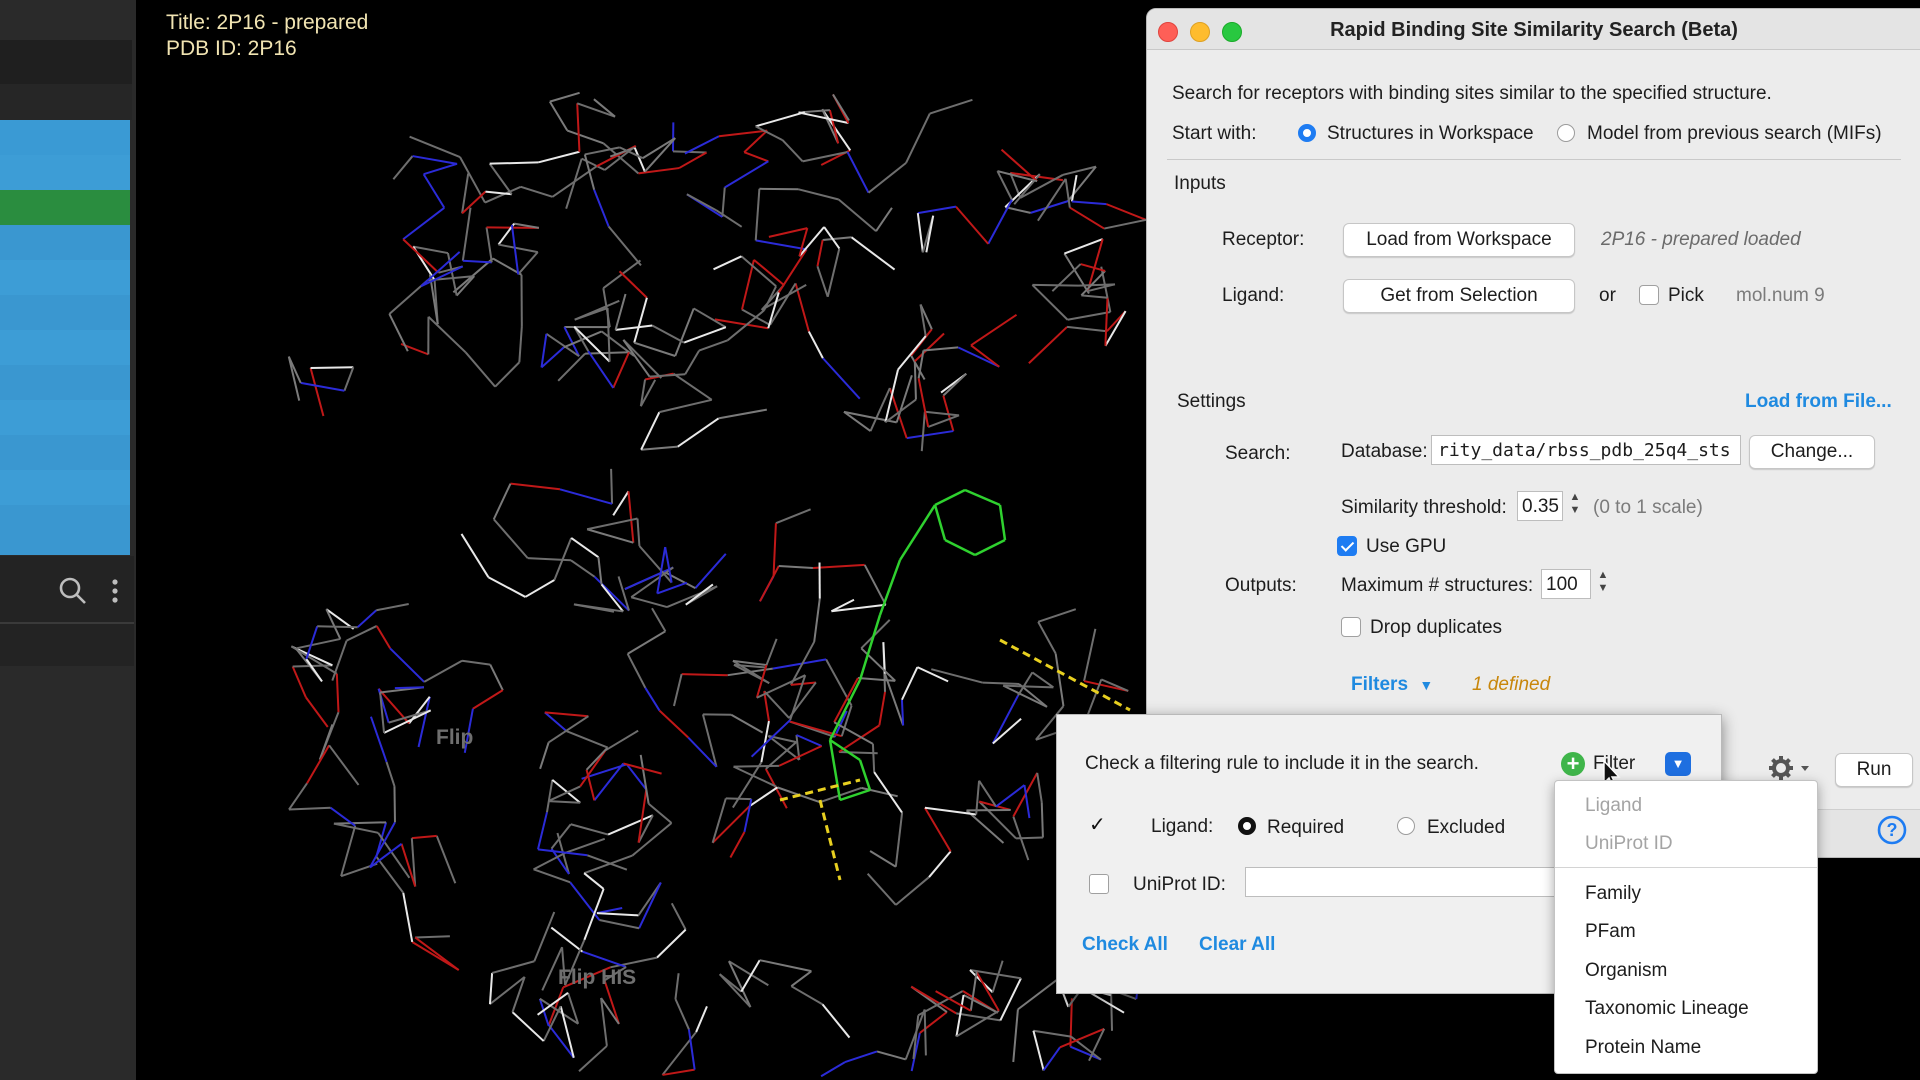 The height and width of the screenshot is (1080, 1920). What do you see at coordinates (1430, 134) in the screenshot?
I see `start-workspace-label: Structures in Workspace` at bounding box center [1430, 134].